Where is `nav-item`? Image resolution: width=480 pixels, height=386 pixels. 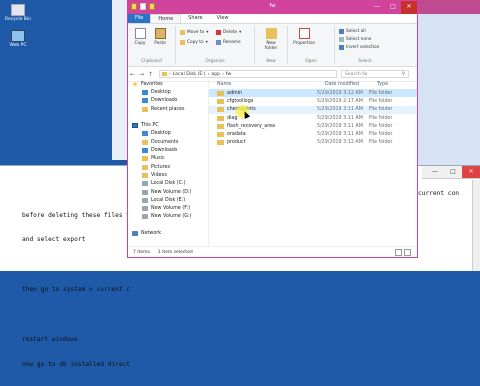 nav-item is located at coordinates (168, 225).